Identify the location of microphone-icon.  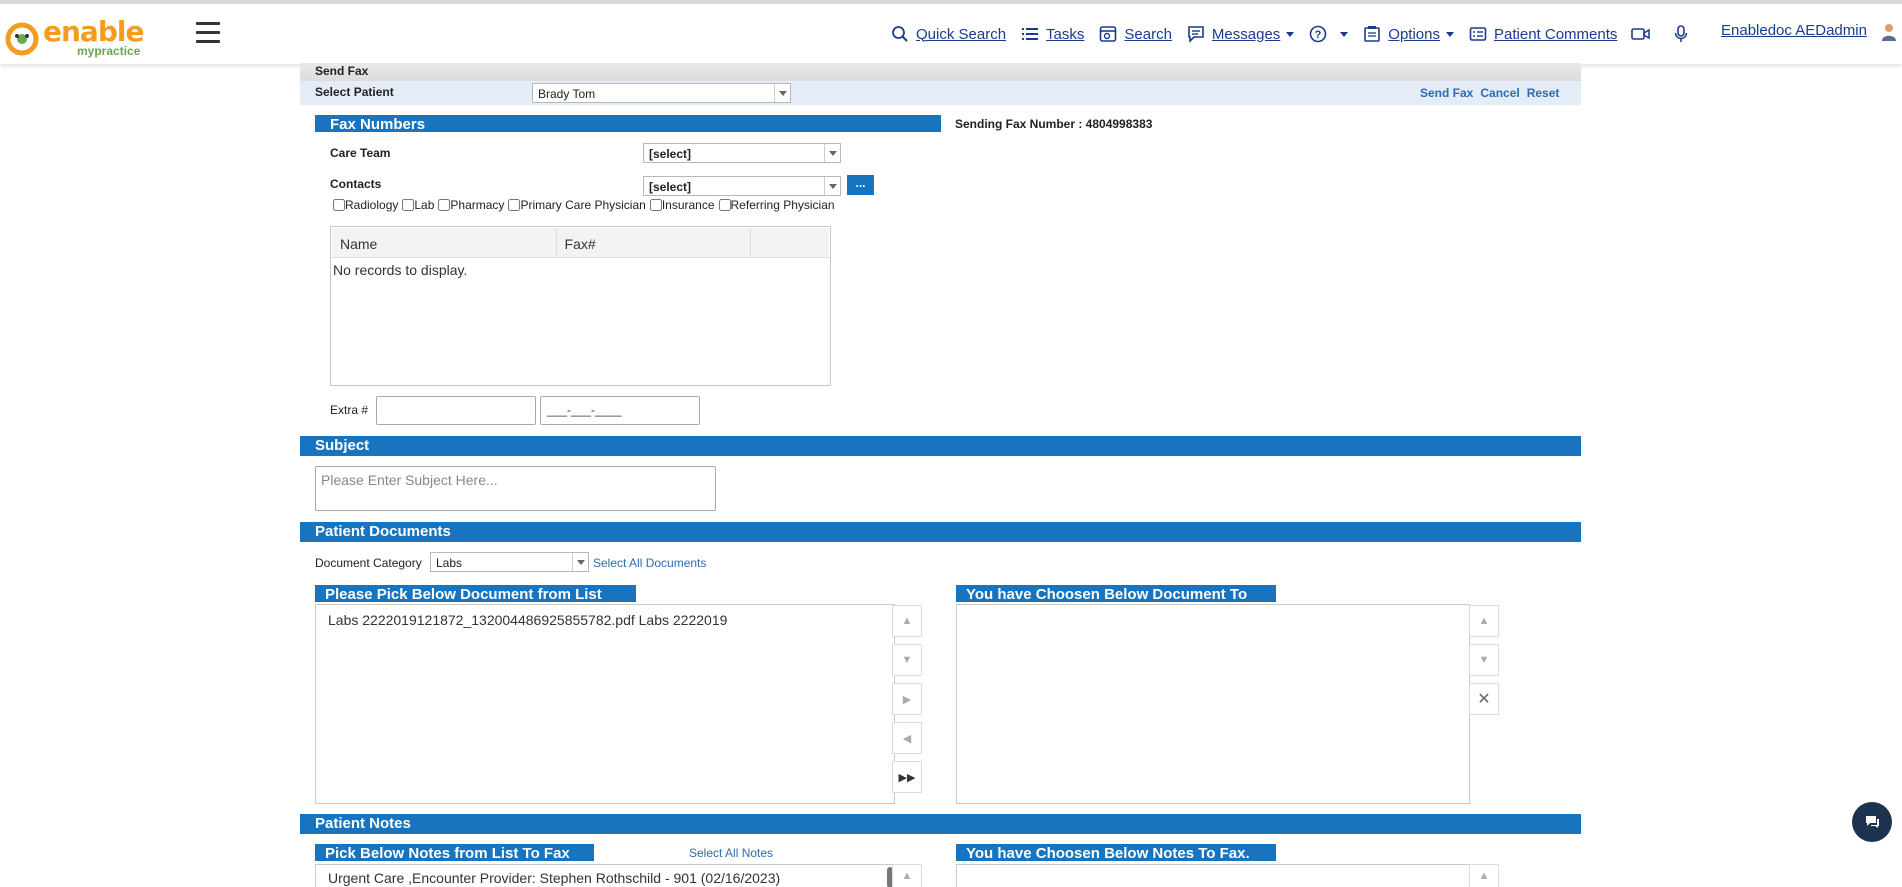
(1681, 34).